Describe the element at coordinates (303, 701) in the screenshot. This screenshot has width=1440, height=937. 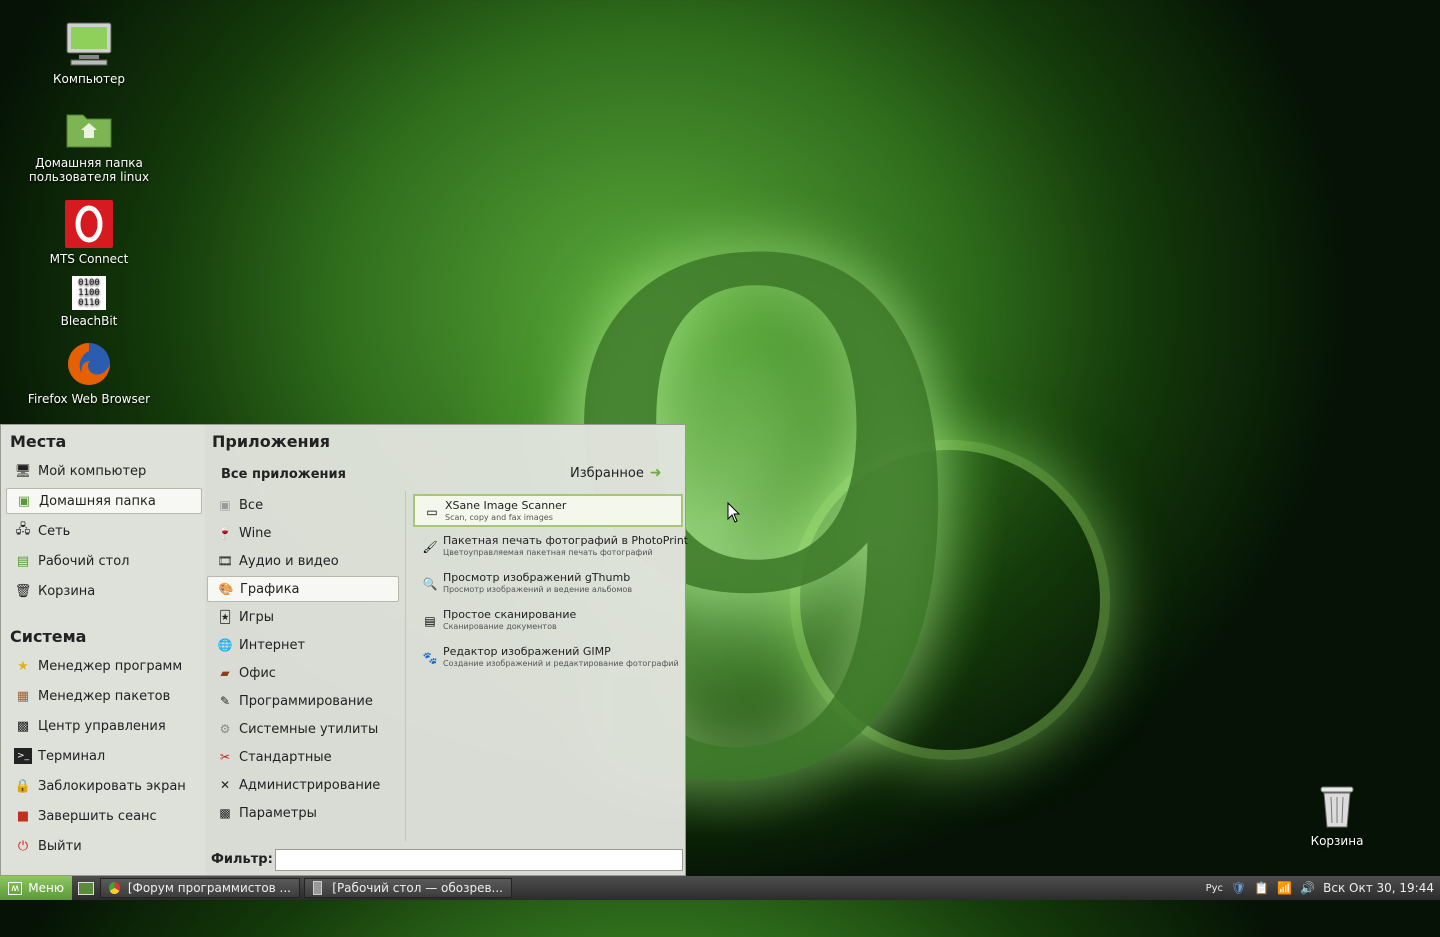
I see `category-programming: ✎ Программирование` at that location.